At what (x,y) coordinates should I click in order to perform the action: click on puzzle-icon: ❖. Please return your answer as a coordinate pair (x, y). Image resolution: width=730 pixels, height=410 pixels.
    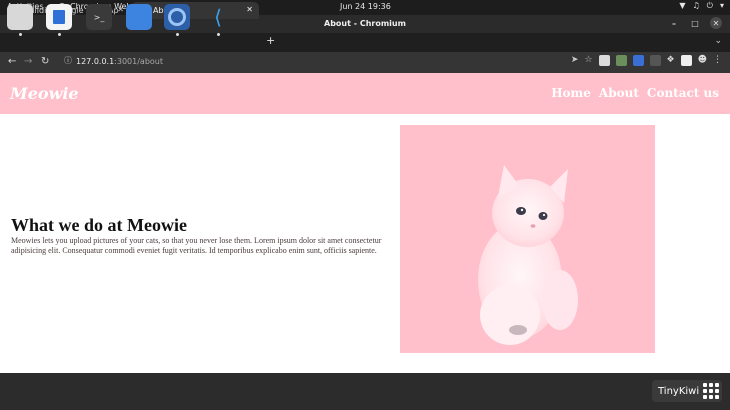
    Looking at the image, I should click on (671, 60).